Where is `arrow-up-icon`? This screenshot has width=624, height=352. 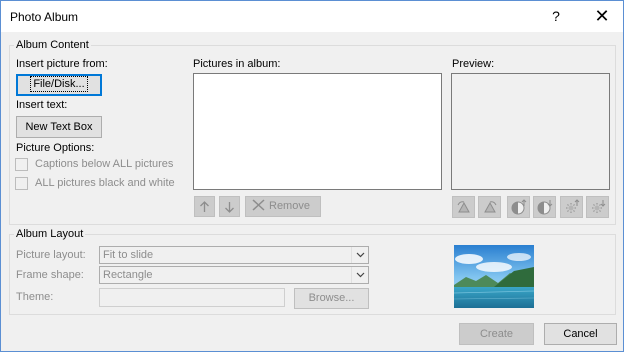
arrow-up-icon is located at coordinates (204, 206).